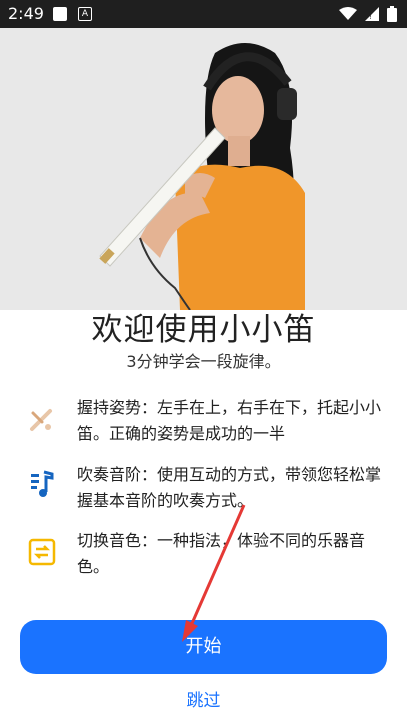  Describe the element at coordinates (203, 14) in the screenshot. I see `status-bar: 2:49 A !` at that location.